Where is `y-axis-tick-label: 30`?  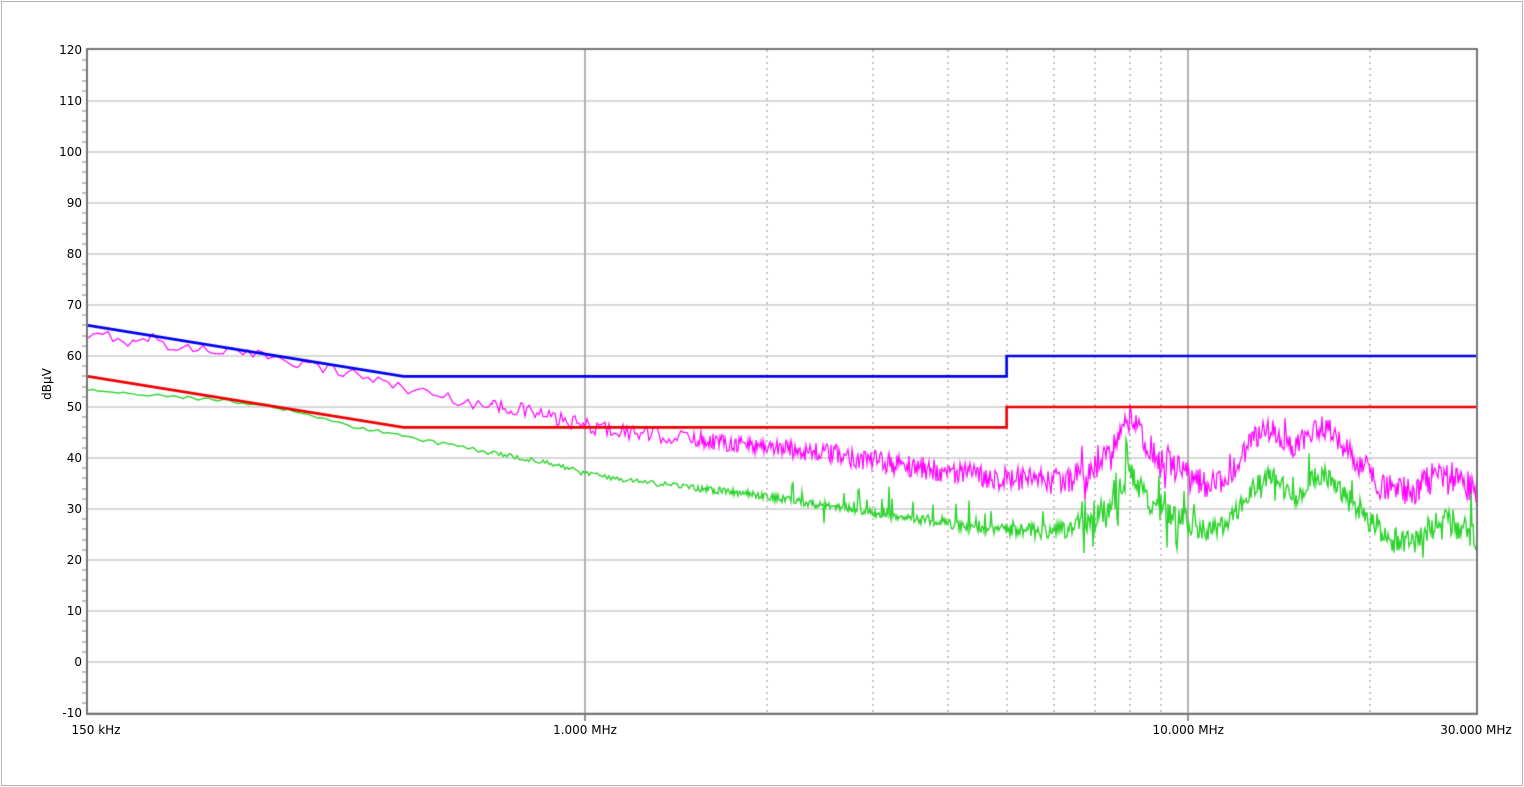
y-axis-tick-label: 30 is located at coordinates (74, 509).